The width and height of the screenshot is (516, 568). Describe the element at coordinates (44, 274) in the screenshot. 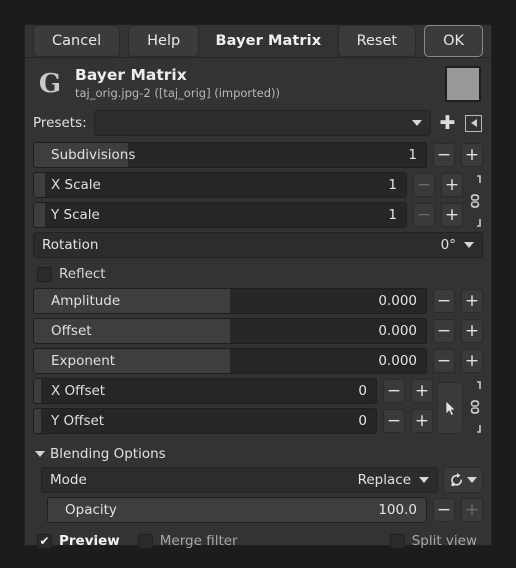

I see `reflect-checkbox` at that location.